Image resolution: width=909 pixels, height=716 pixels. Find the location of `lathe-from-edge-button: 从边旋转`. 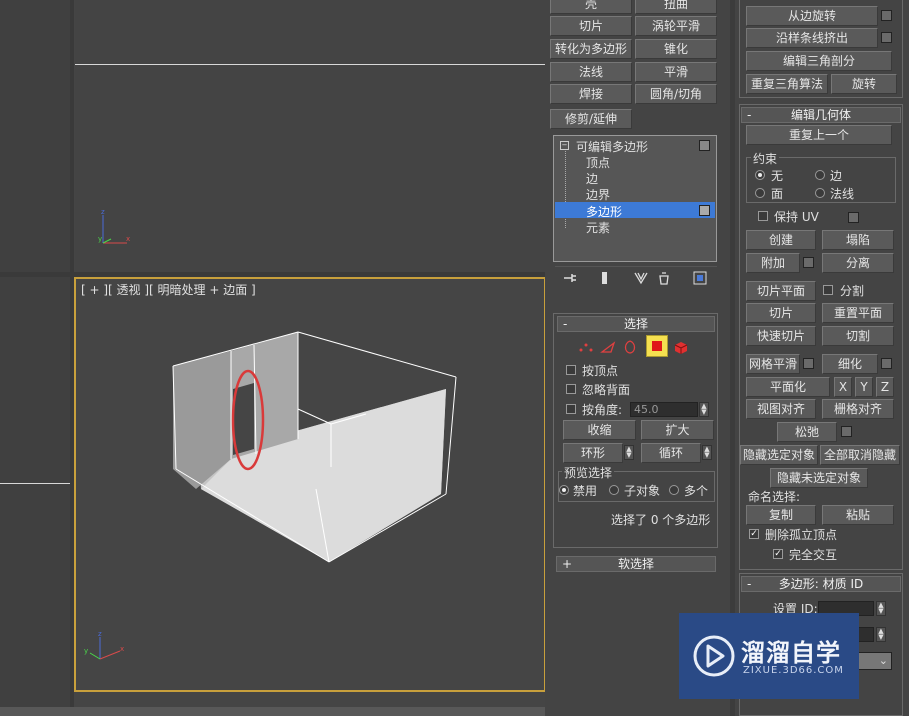

lathe-from-edge-button: 从边旋转 is located at coordinates (812, 16).